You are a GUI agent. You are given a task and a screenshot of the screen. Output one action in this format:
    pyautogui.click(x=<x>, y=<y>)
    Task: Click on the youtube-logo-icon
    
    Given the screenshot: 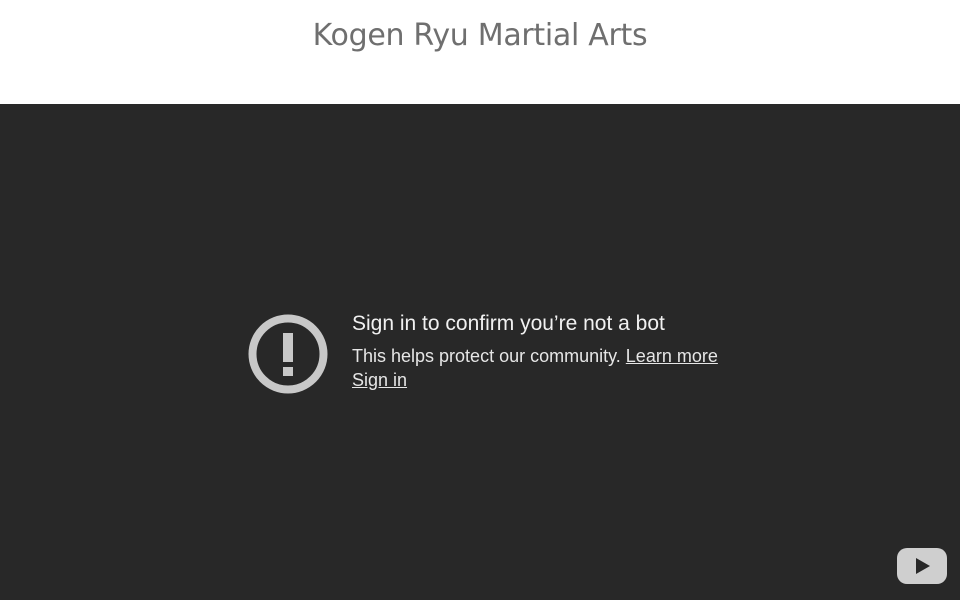 What is the action you would take?
    pyautogui.click(x=922, y=566)
    